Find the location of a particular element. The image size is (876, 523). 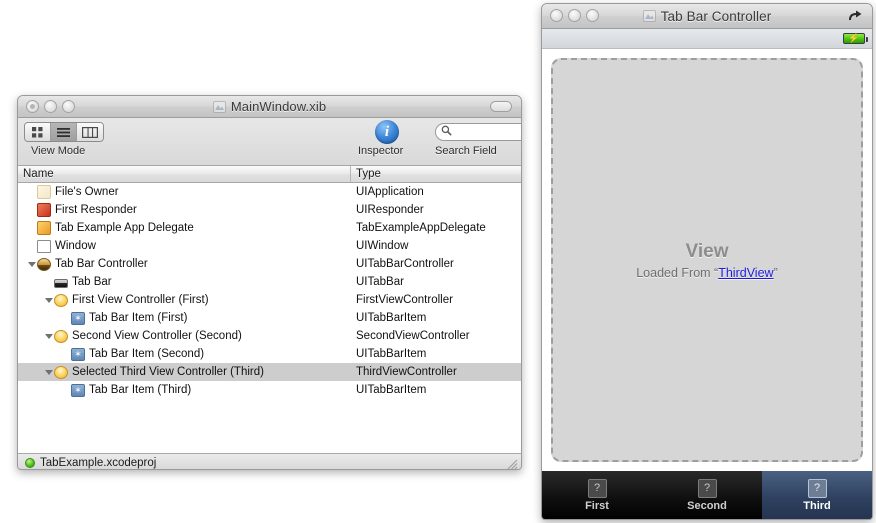

rotate-arrow-icon is located at coordinates (855, 19).